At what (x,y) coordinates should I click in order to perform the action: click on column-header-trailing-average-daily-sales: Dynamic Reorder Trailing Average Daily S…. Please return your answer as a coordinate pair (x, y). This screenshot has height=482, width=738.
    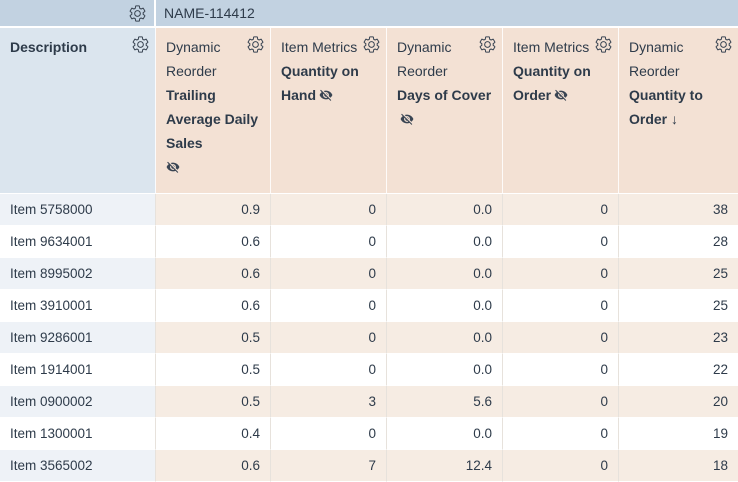
    Looking at the image, I should click on (213, 111).